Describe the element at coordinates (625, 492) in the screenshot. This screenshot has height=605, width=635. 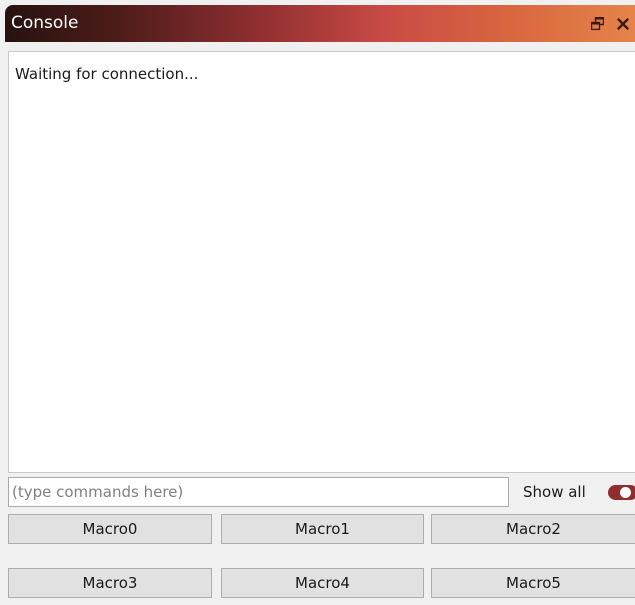
I see `toggle-knob` at that location.